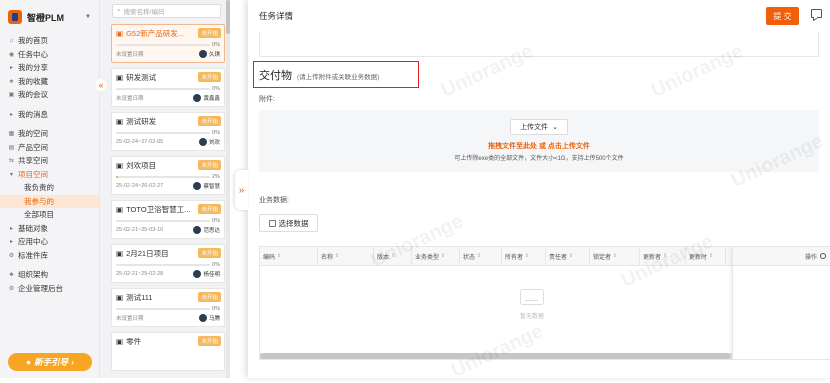 The width and height of the screenshot is (830, 383). I want to click on project-card: ▣ 刘欢项目 未开始 2% 25-02-24~26-02-27 蔡智慧, so click(168, 175).